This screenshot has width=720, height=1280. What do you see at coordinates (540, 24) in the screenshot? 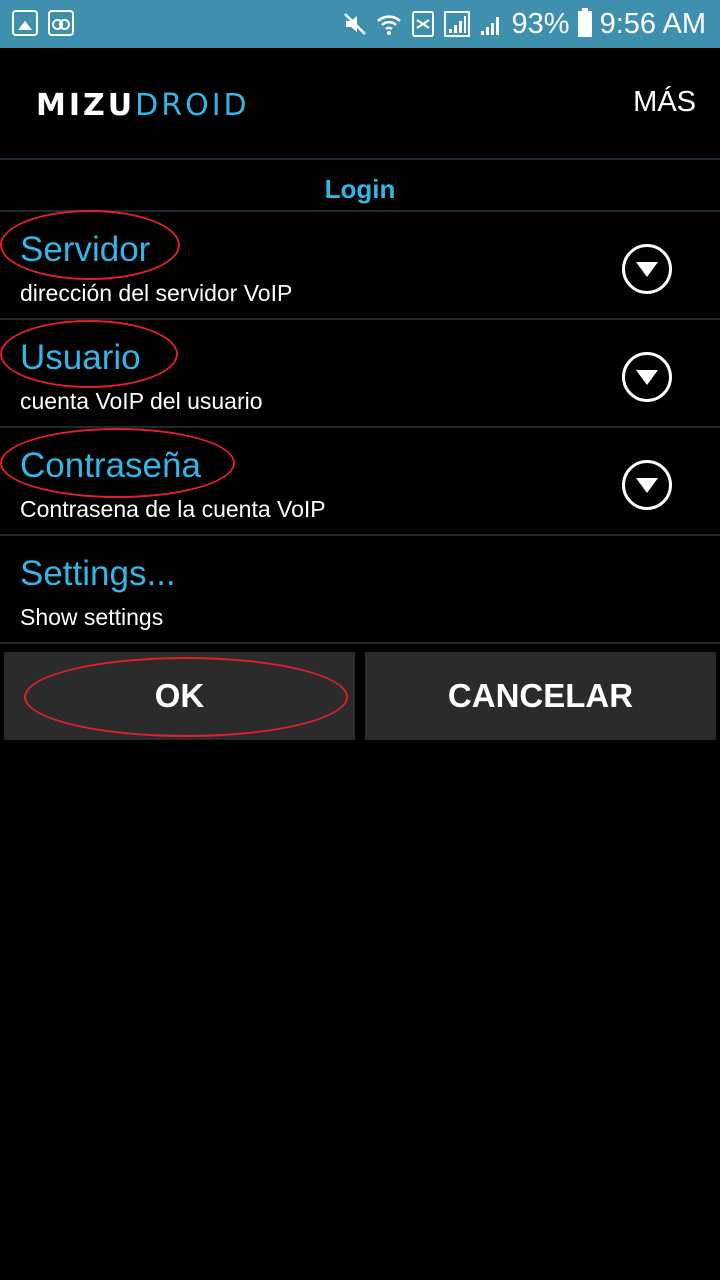
I see `battery-percent: 93%` at bounding box center [540, 24].